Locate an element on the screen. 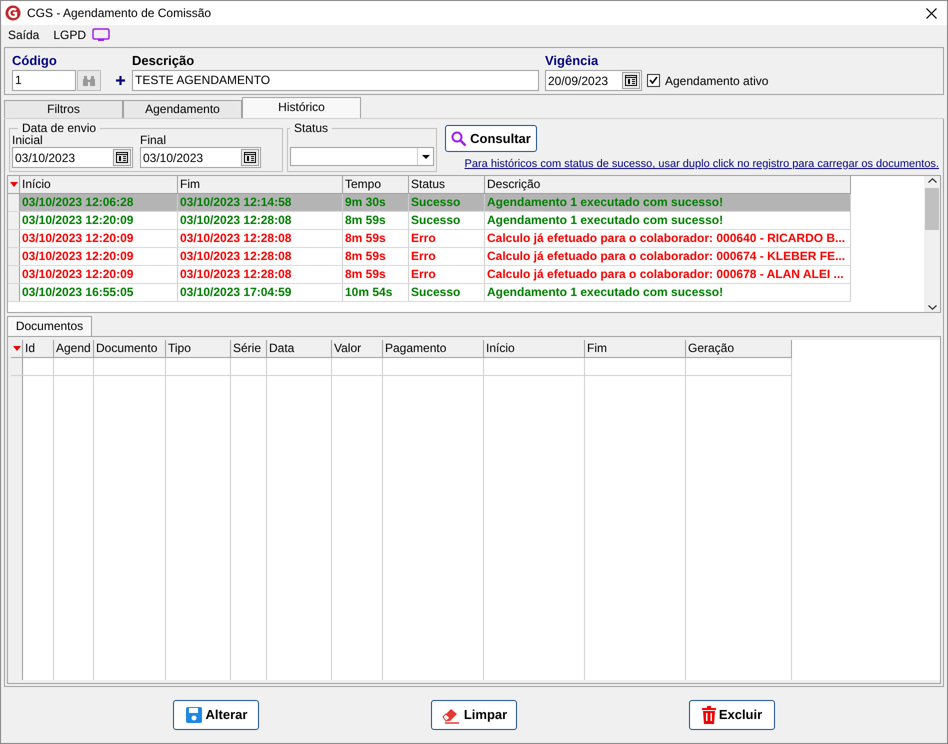  tab: Documentos is located at coordinates (49, 326).